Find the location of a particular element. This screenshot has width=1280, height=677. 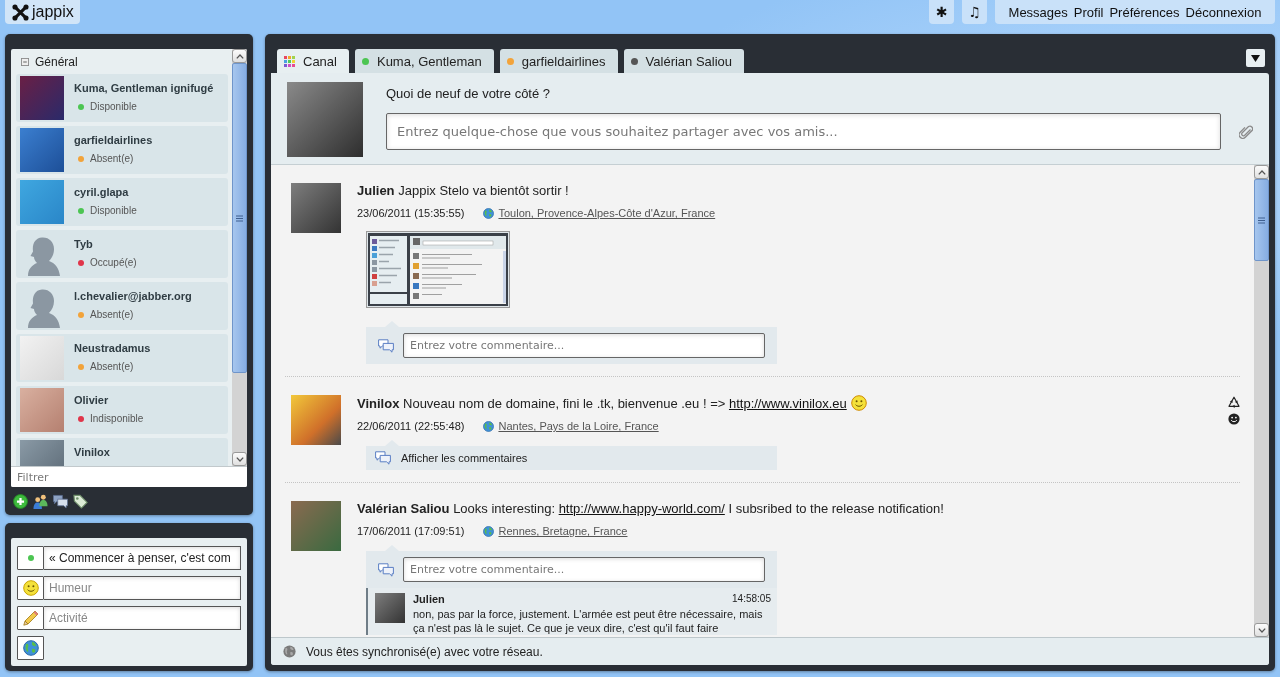

chat-icon is located at coordinates (60, 501).